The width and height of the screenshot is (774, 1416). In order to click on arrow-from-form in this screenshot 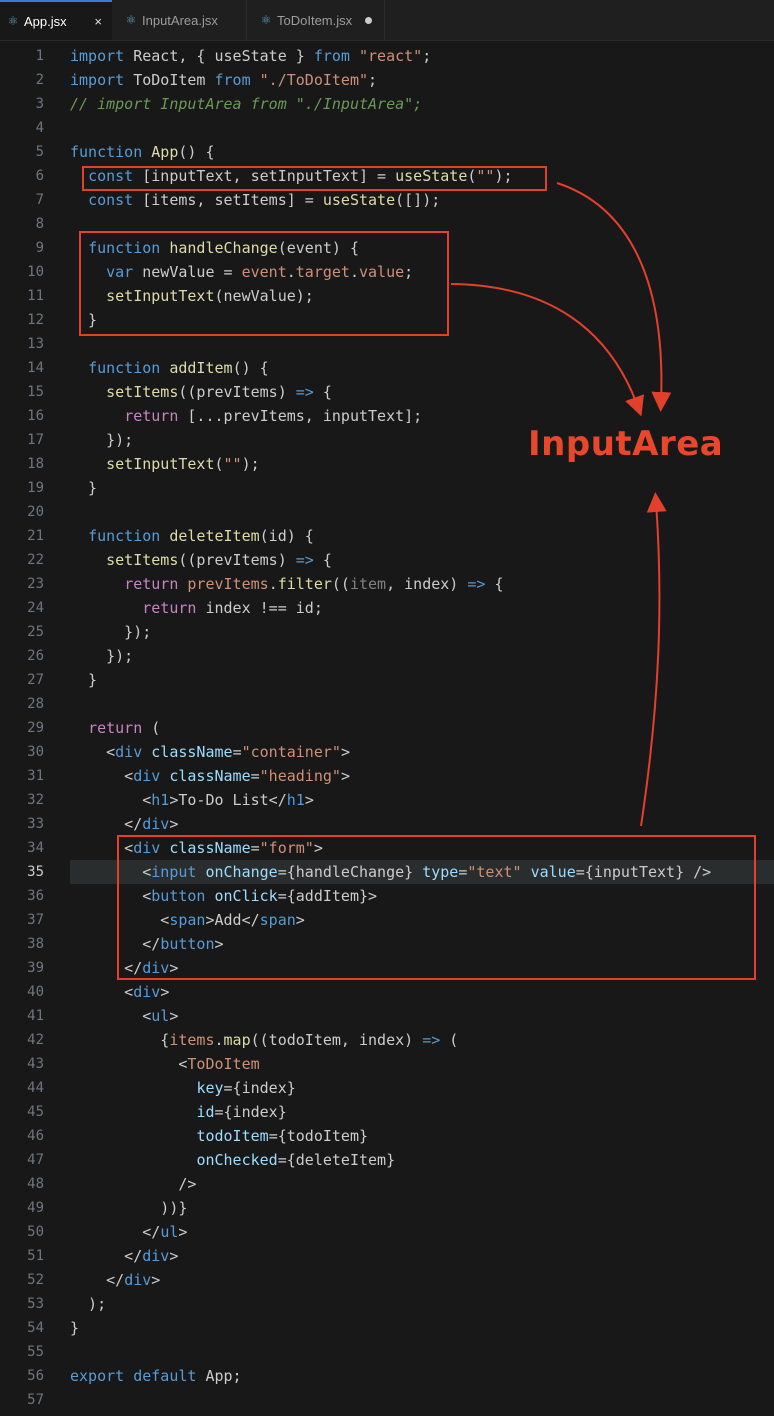, I will do `click(653, 659)`.